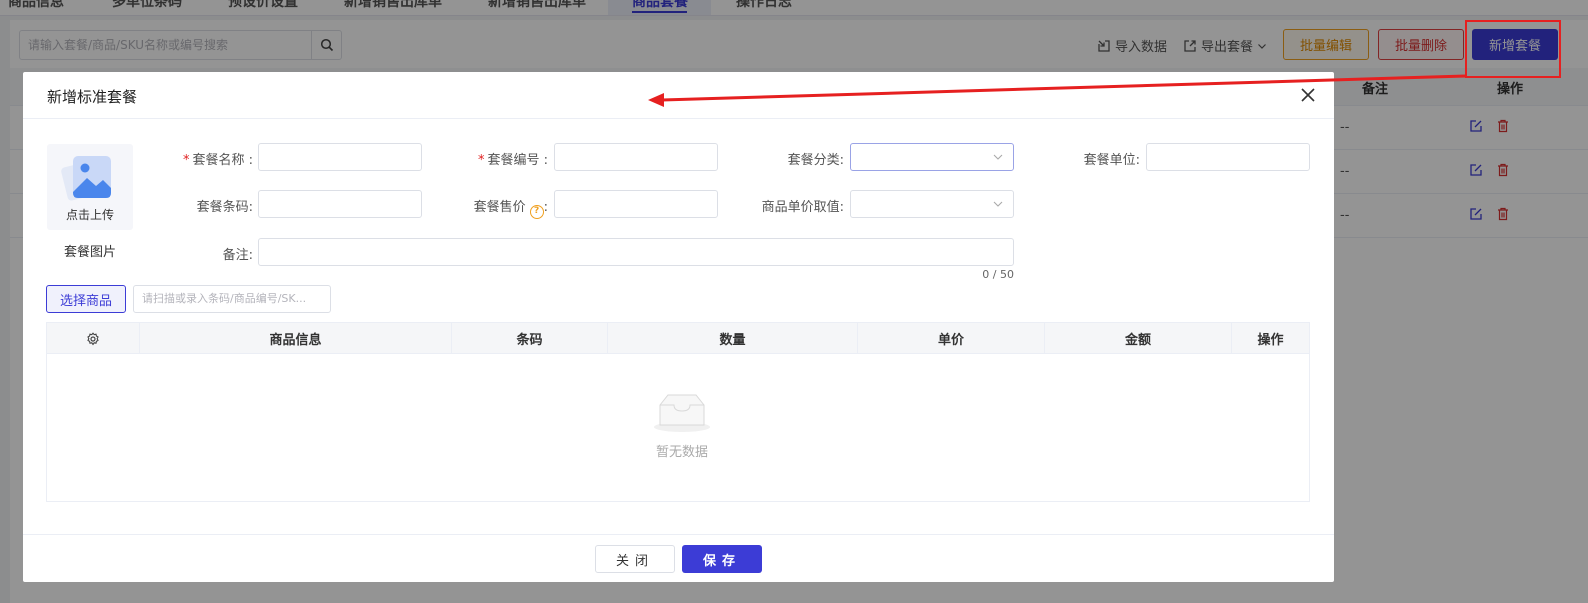 Image resolution: width=1588 pixels, height=603 pixels. Describe the element at coordinates (682, 413) in the screenshot. I see `empty-box-icon` at that location.